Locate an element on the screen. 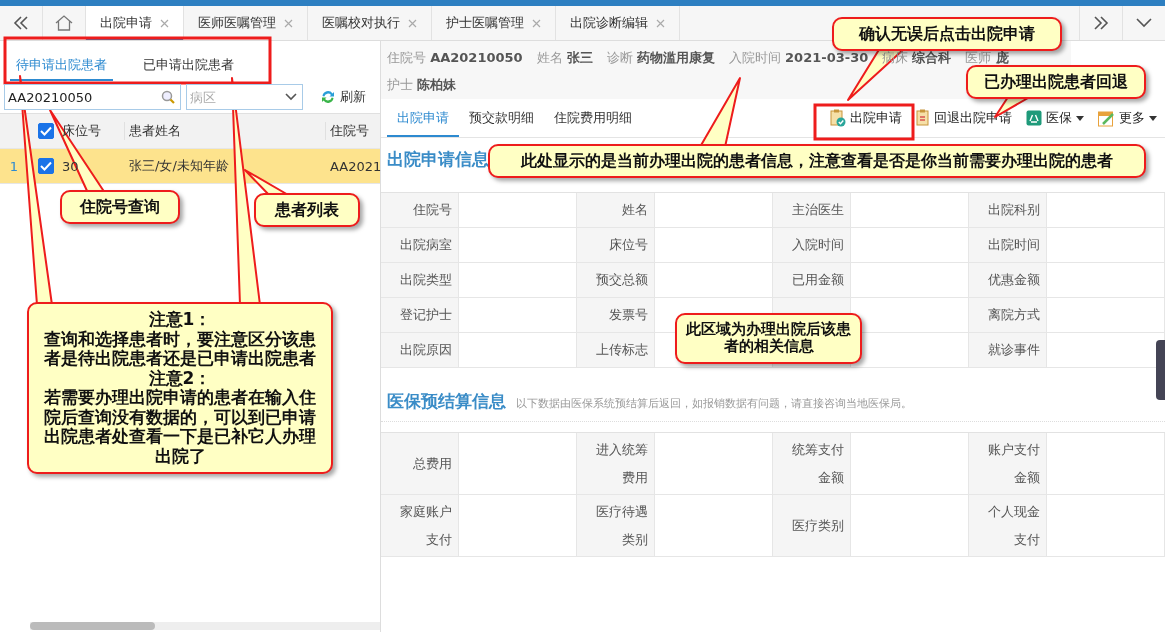 This screenshot has height=632, width=1165. chevron-down-icon is located at coordinates (291, 97).